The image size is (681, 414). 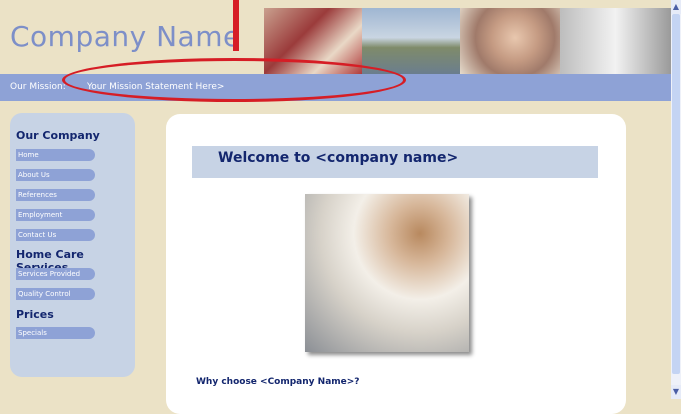 What do you see at coordinates (55, 155) in the screenshot?
I see `nav-home: Home` at bounding box center [55, 155].